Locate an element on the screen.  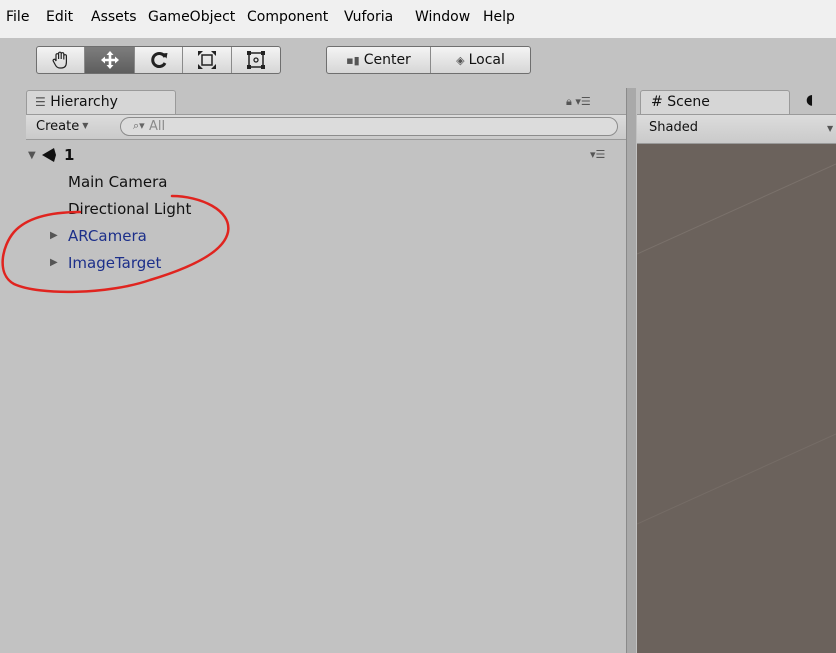
hierarchy-toolbar: Create ▼ ⌕▾ All is located at coordinates (326, 127).